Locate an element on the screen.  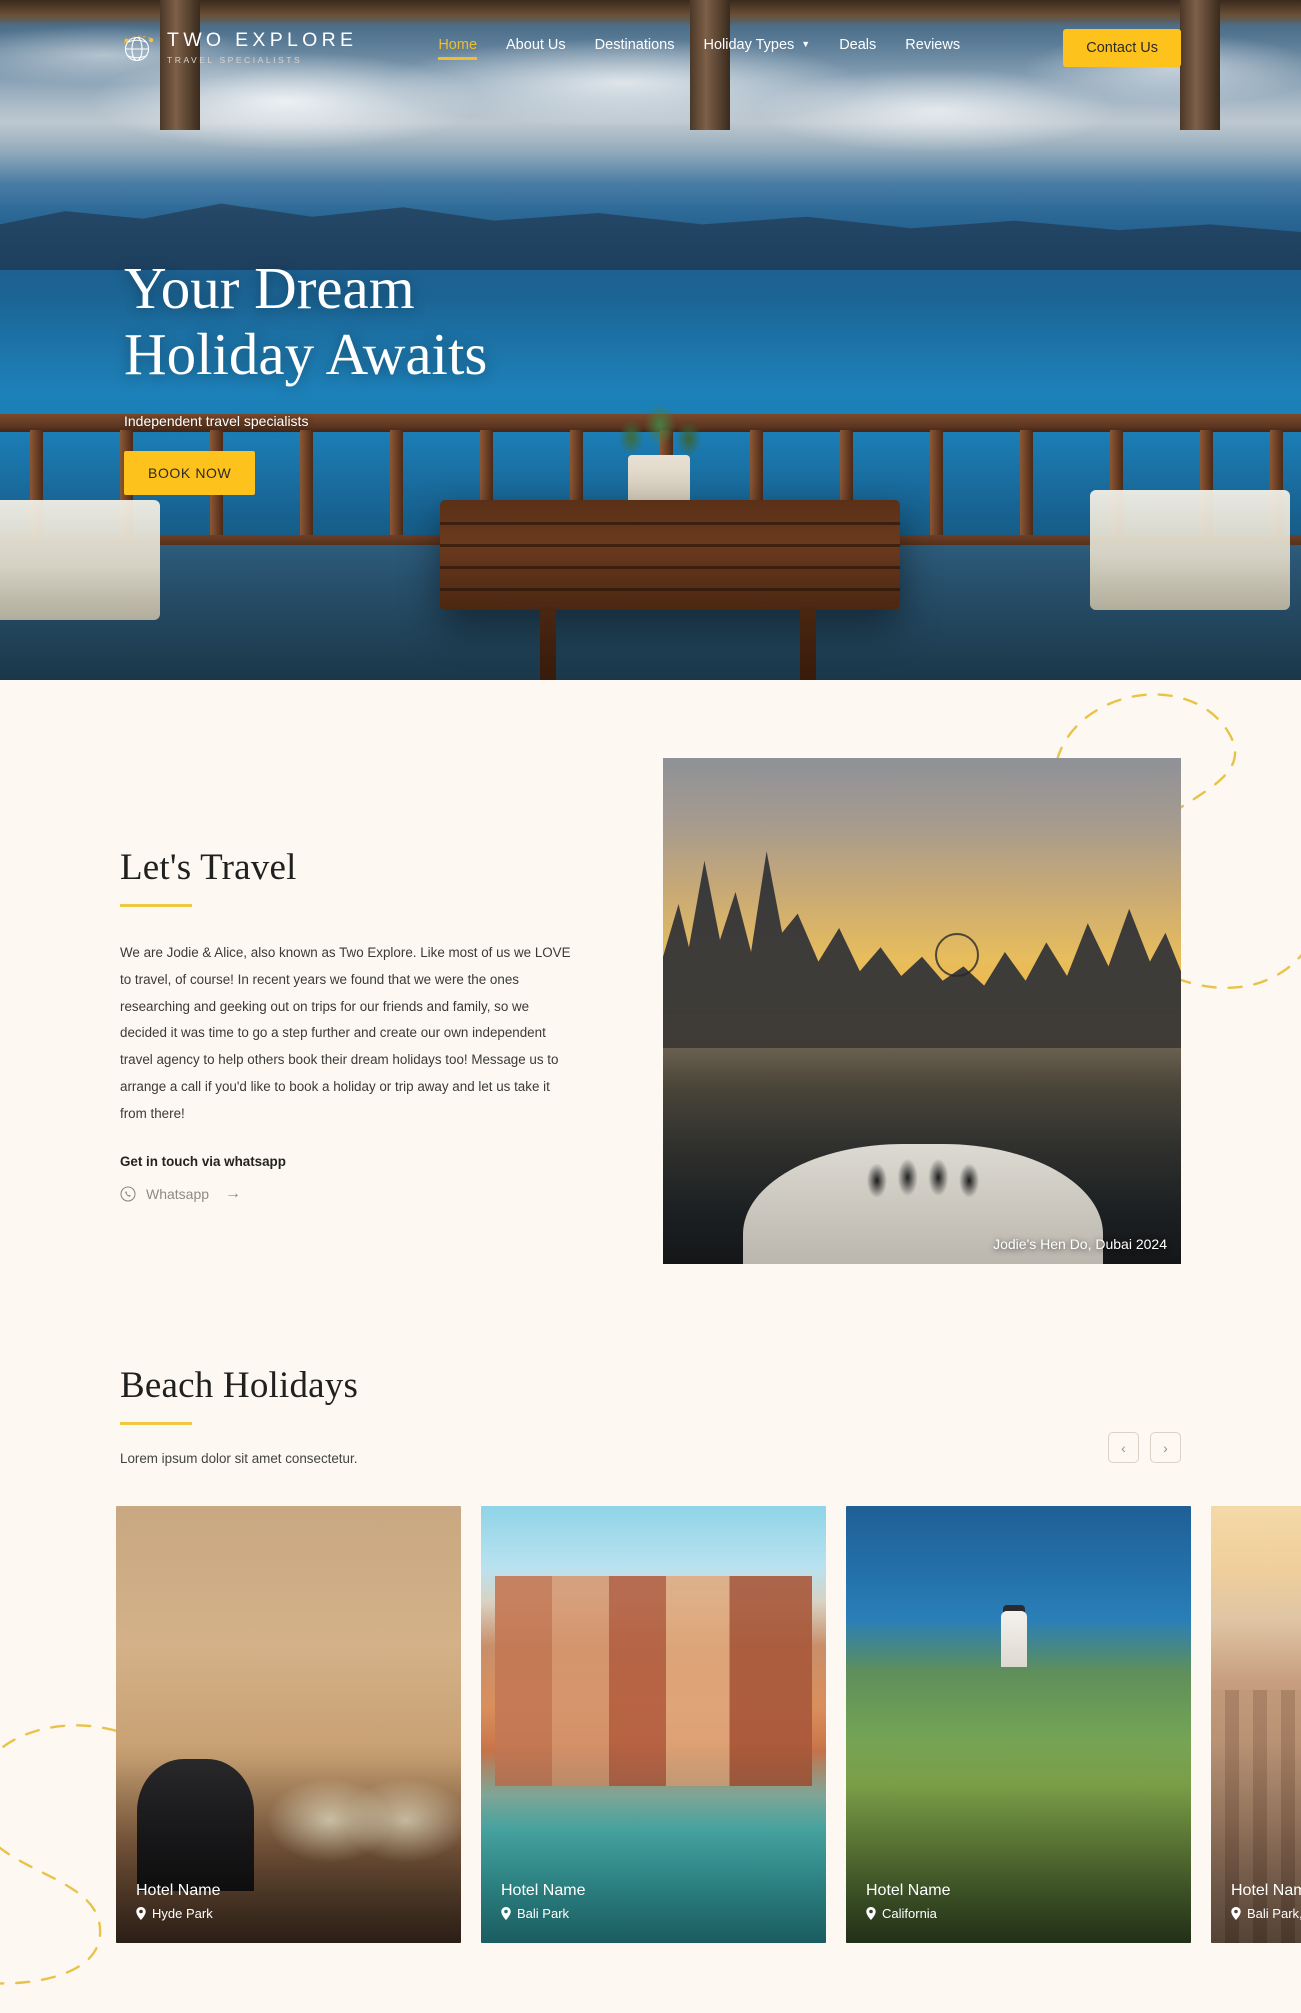
brand-name: TWO EXPLORE is located at coordinates (262, 40).